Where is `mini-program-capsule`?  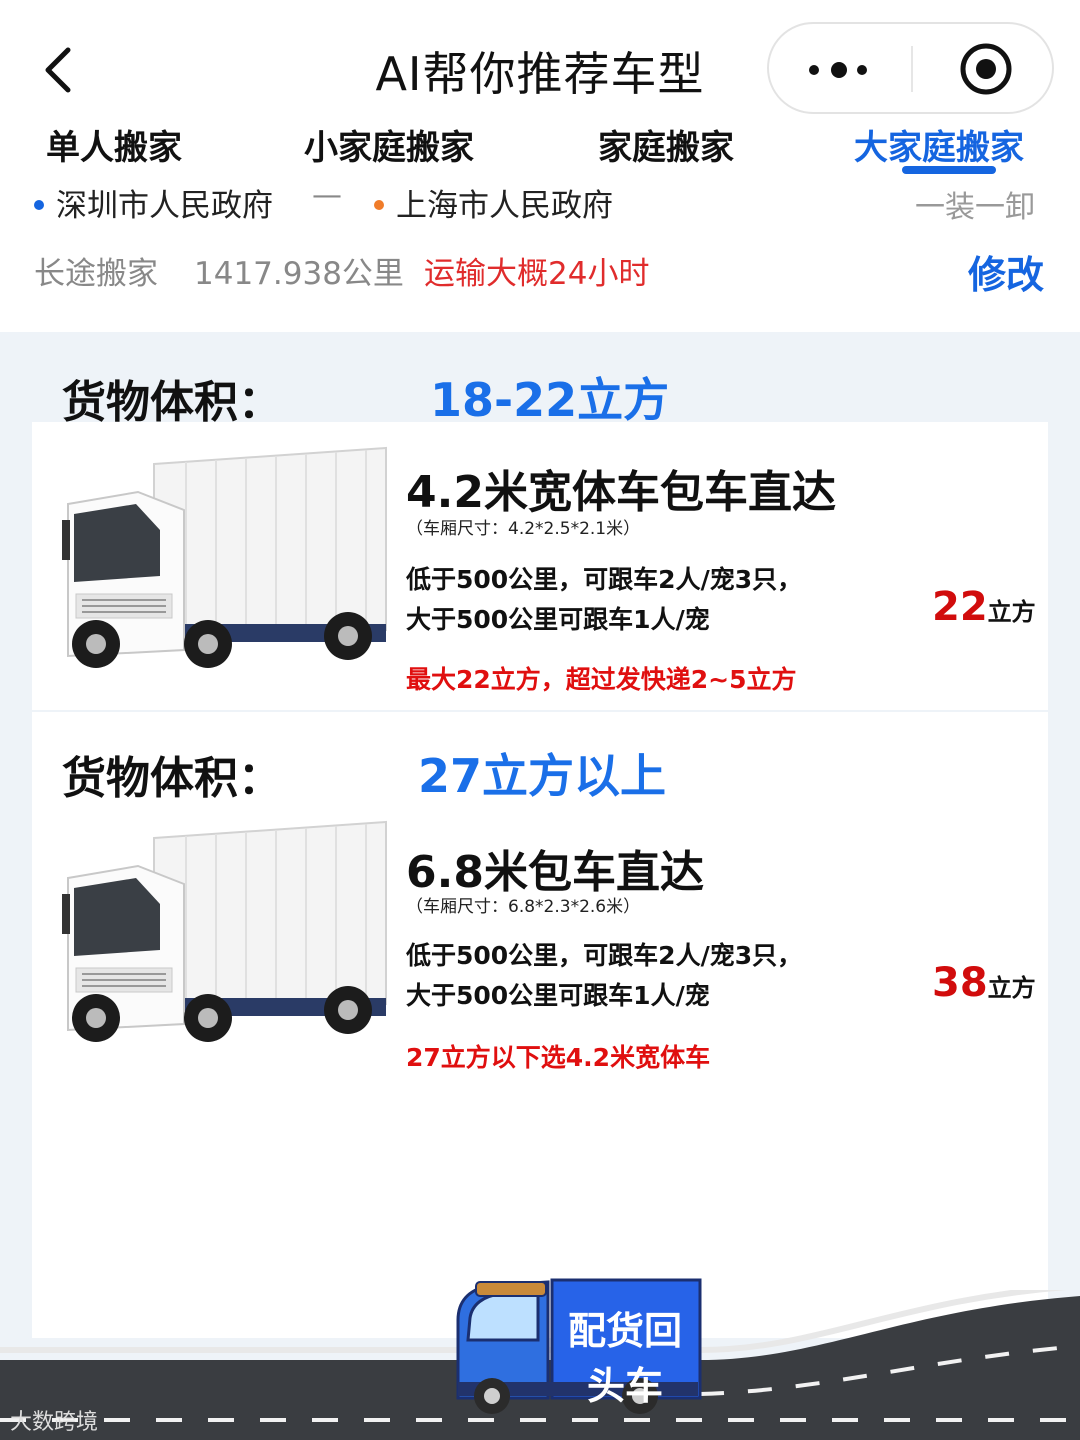 mini-program-capsule is located at coordinates (910, 68).